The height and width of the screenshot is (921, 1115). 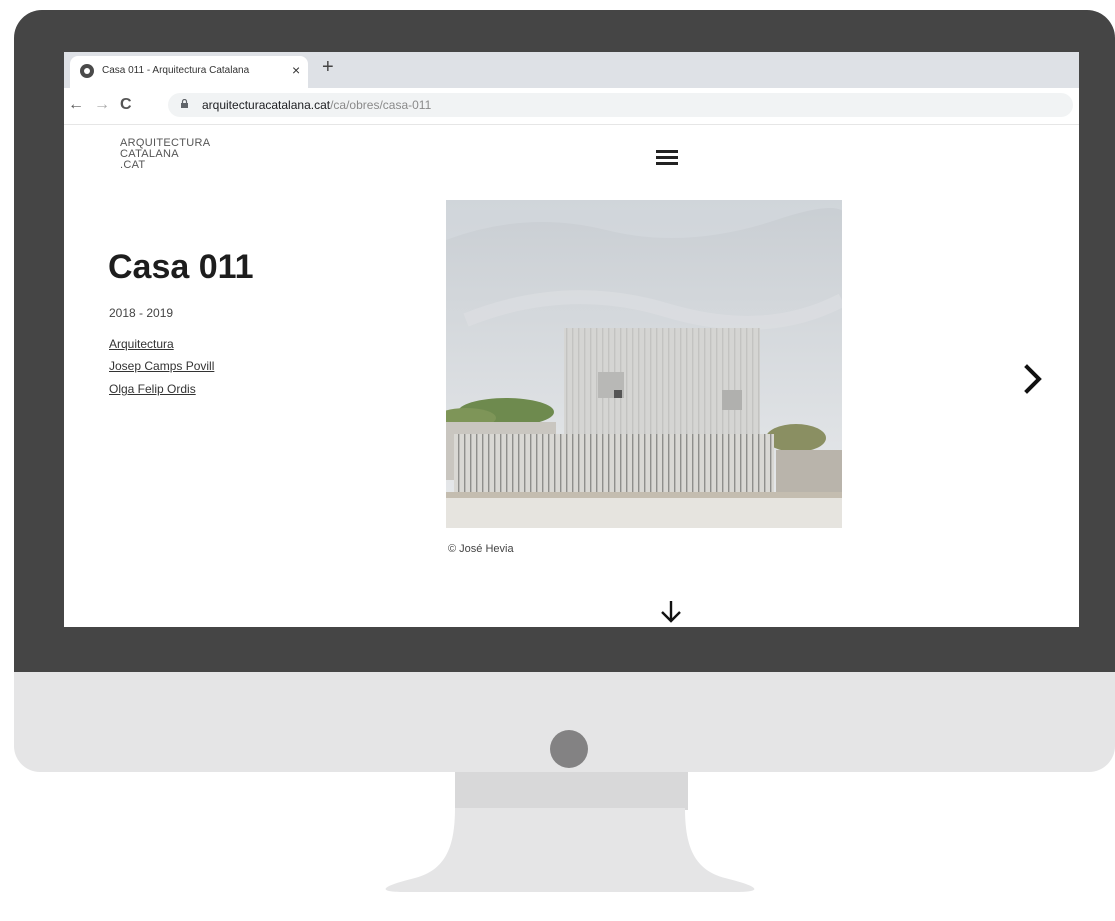 I want to click on credit-link-architect: Josep Camps Povill, so click(x=161, y=366).